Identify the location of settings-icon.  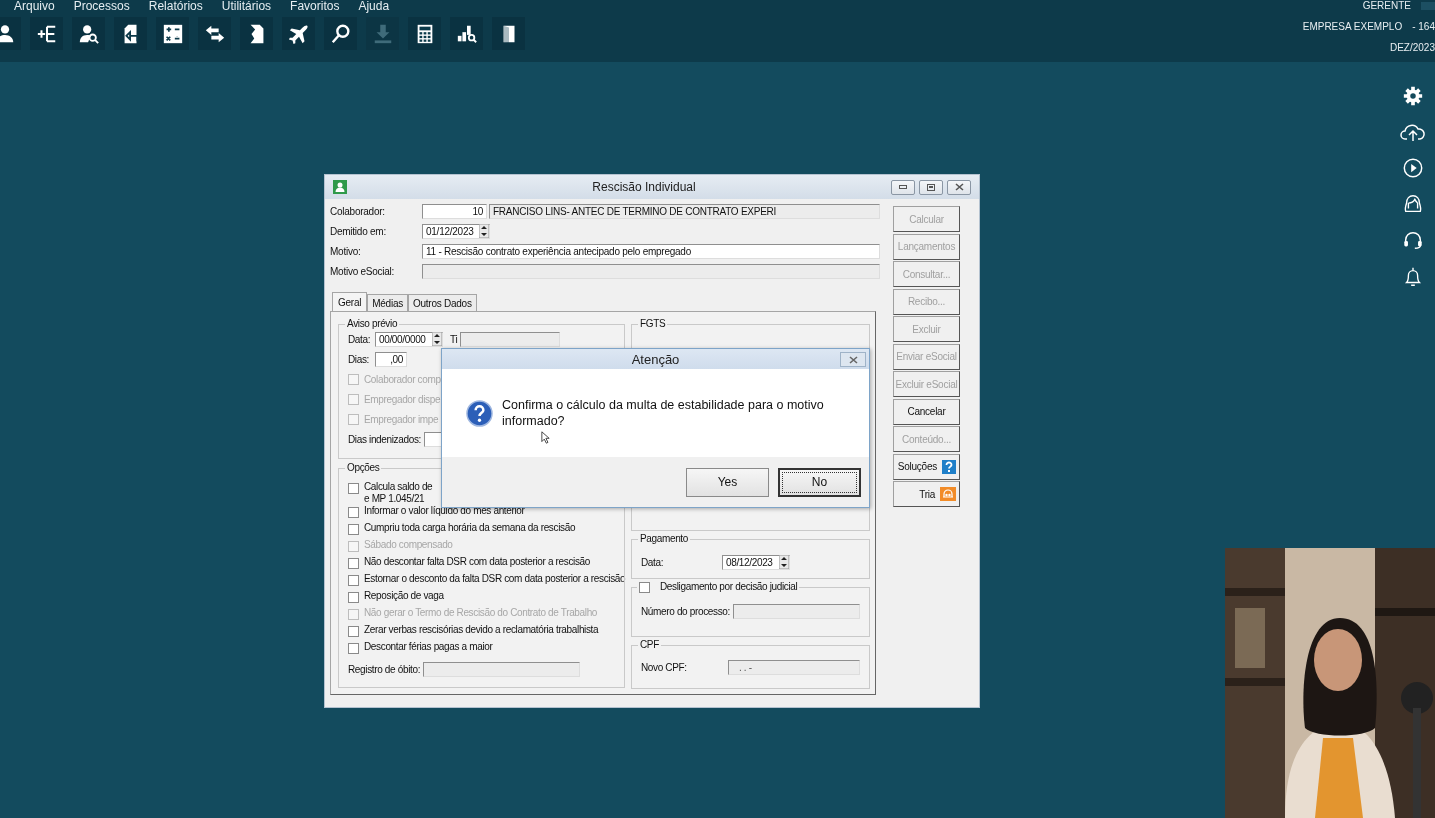
(1413, 96).